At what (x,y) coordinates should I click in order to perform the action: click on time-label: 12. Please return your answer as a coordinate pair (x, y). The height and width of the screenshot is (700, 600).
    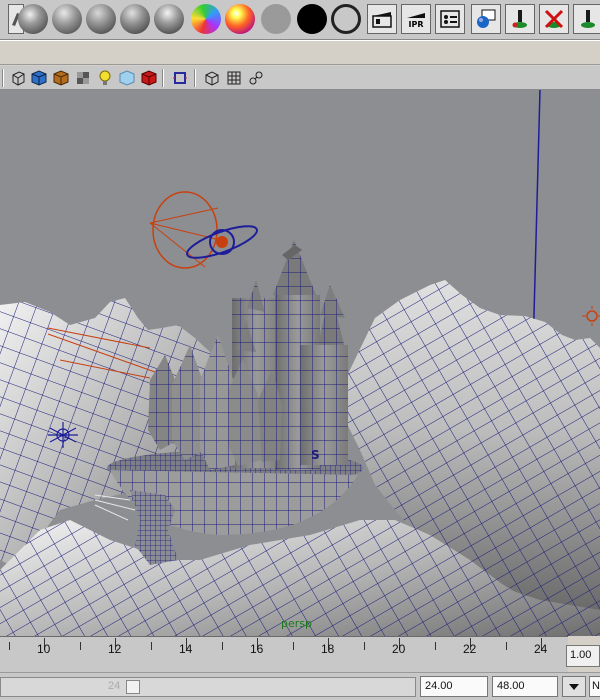
    Looking at the image, I should click on (115, 649).